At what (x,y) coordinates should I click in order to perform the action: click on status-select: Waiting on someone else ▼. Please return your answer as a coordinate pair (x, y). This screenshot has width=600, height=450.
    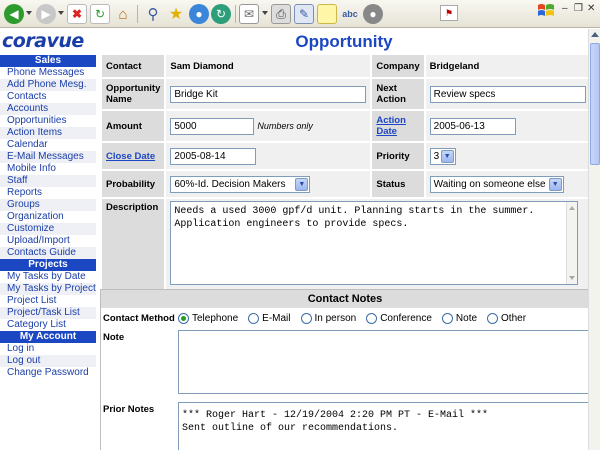
    Looking at the image, I should click on (496, 184).